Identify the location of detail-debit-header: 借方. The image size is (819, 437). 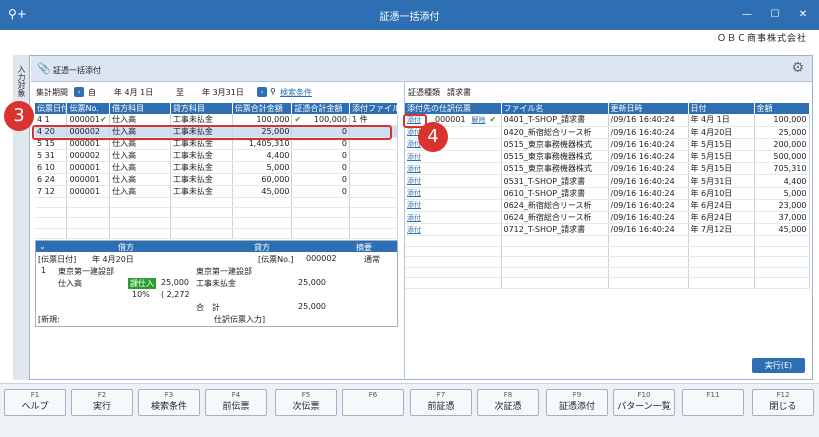
(126, 247).